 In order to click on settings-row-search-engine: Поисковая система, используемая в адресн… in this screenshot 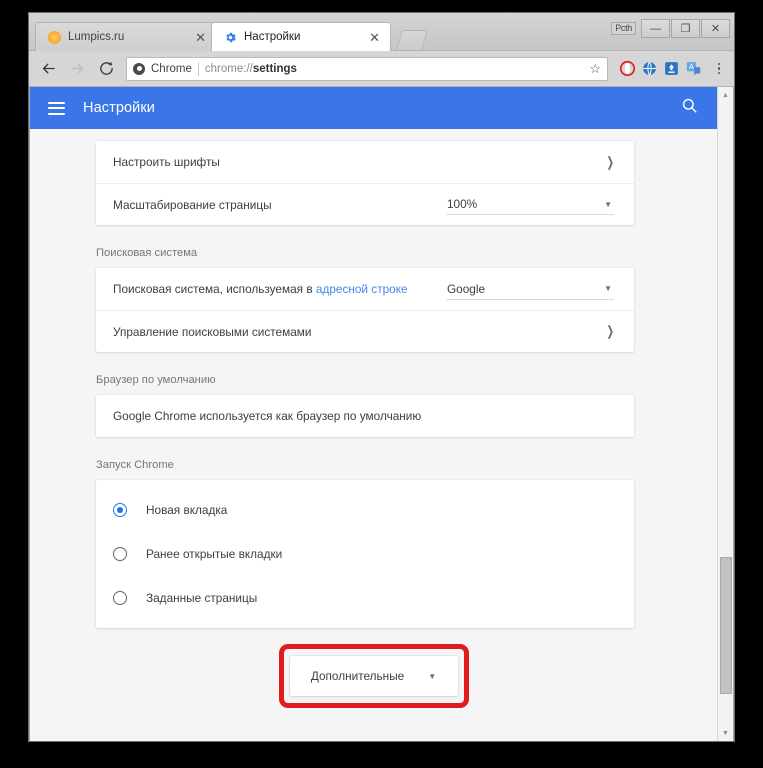, I will do `click(365, 289)`.